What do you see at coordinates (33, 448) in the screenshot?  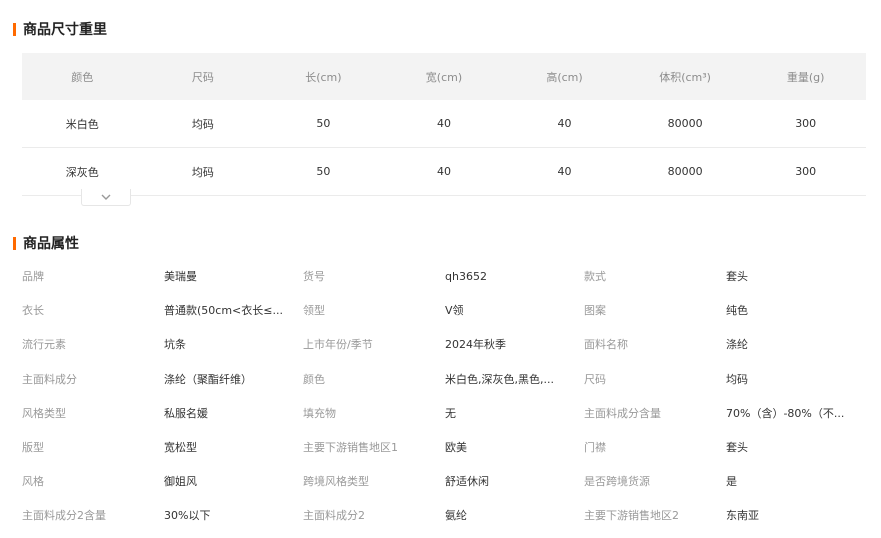 I see `attr-key: 版型` at bounding box center [33, 448].